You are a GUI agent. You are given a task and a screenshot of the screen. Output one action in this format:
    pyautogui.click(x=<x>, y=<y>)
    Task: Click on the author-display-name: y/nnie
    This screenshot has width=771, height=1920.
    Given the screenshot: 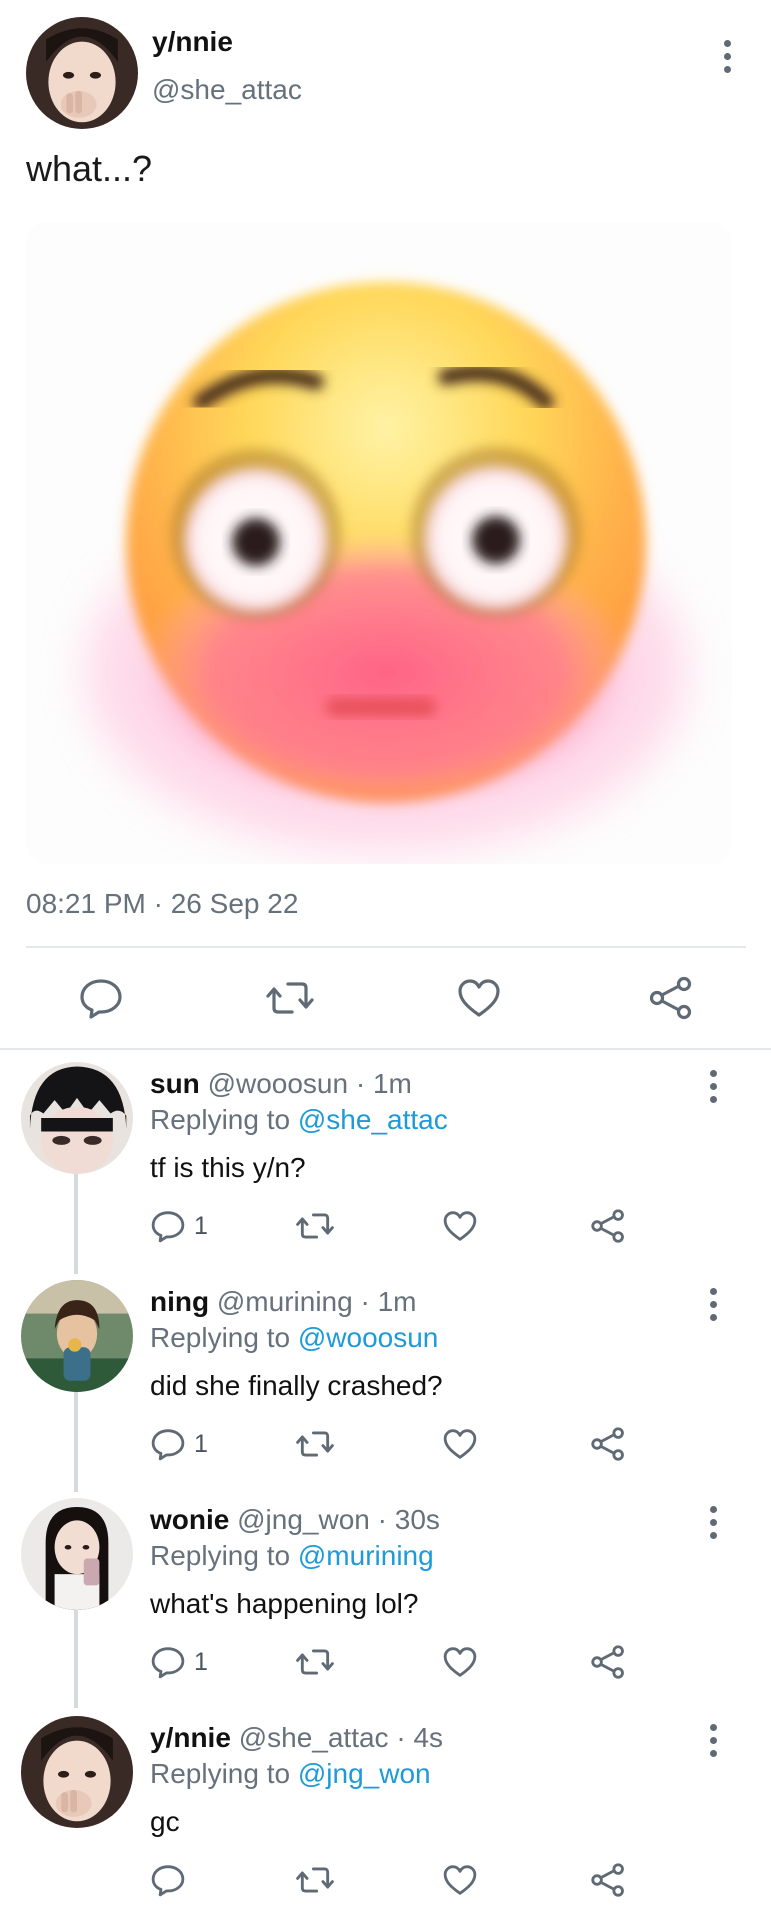 What is the action you would take?
    pyautogui.click(x=192, y=42)
    